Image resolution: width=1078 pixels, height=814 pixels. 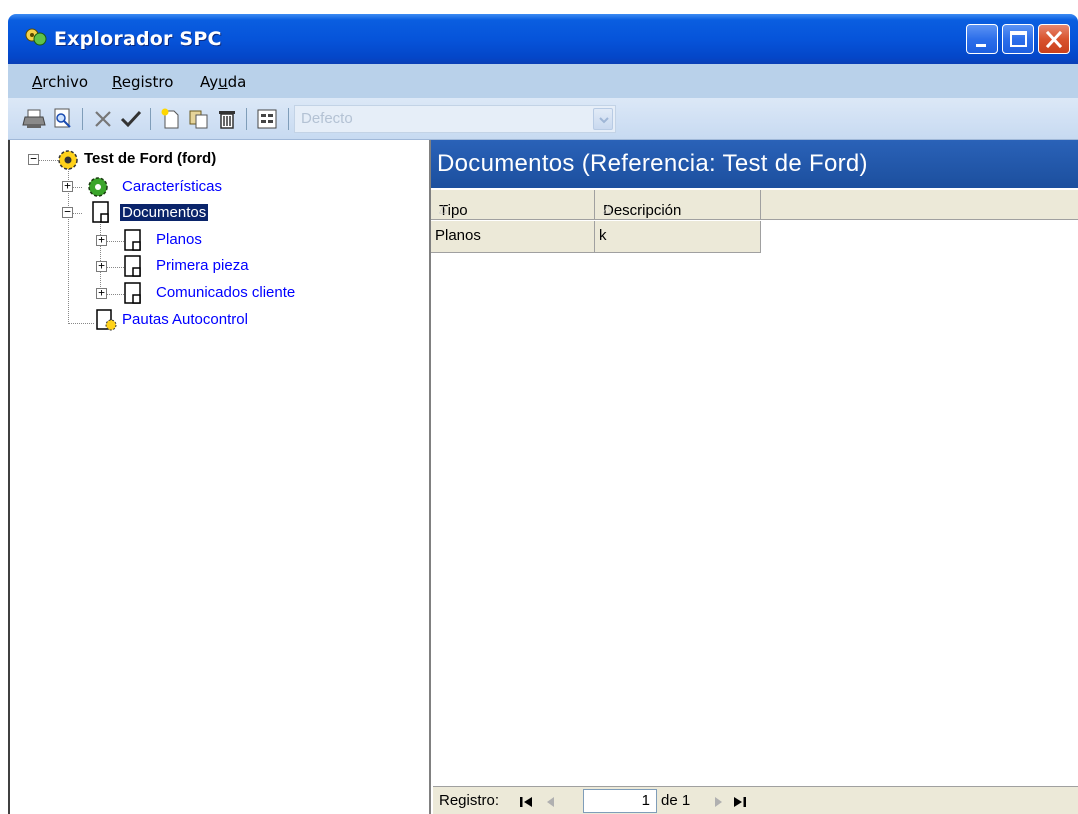 I want to click on menu-registro-rest: egistro, so click(x=147, y=82).